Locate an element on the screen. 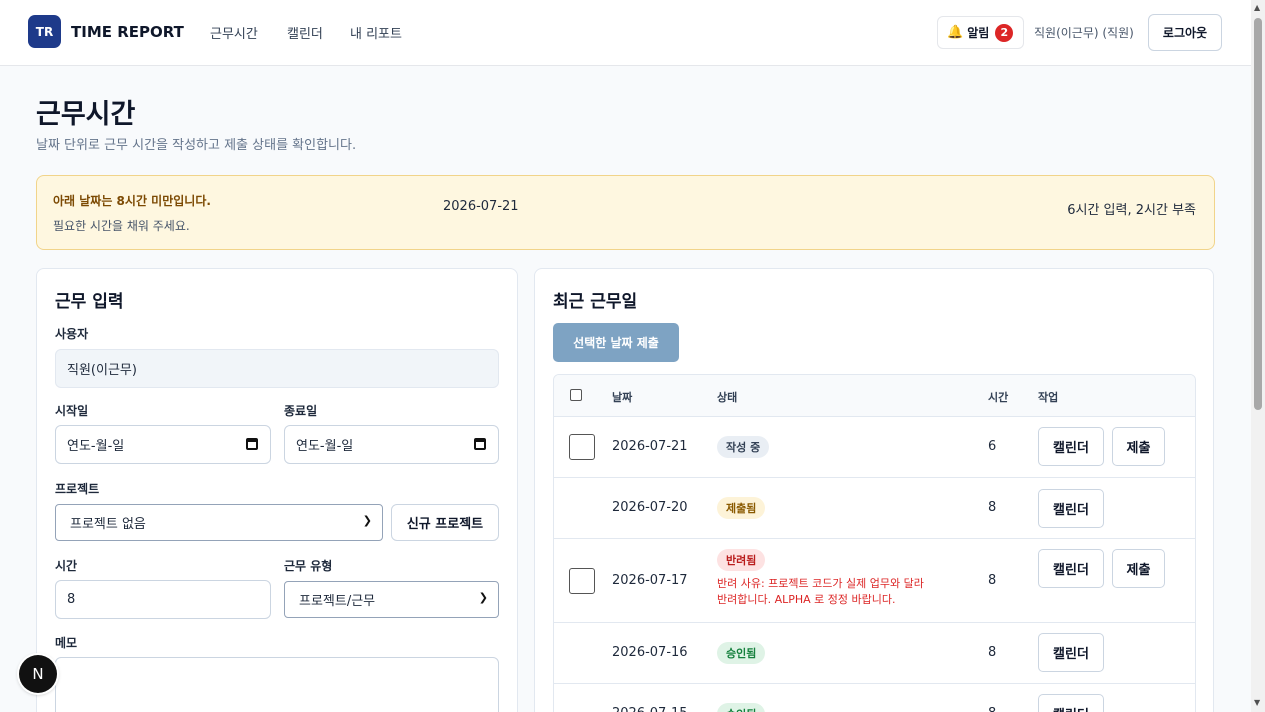 The height and width of the screenshot is (712, 1265). status-badge: 반려됨 is located at coordinates (741, 560).